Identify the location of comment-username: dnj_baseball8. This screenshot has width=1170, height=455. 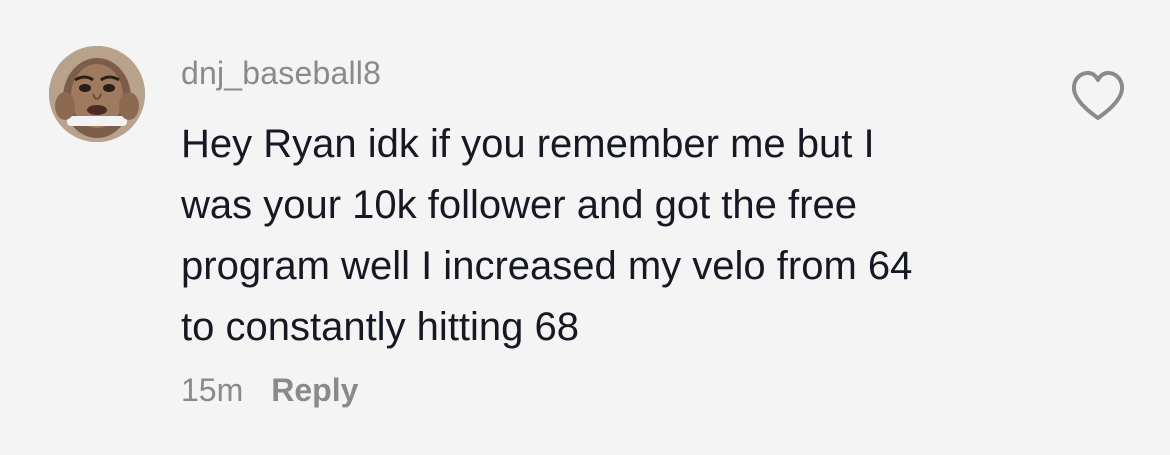
(281, 73).